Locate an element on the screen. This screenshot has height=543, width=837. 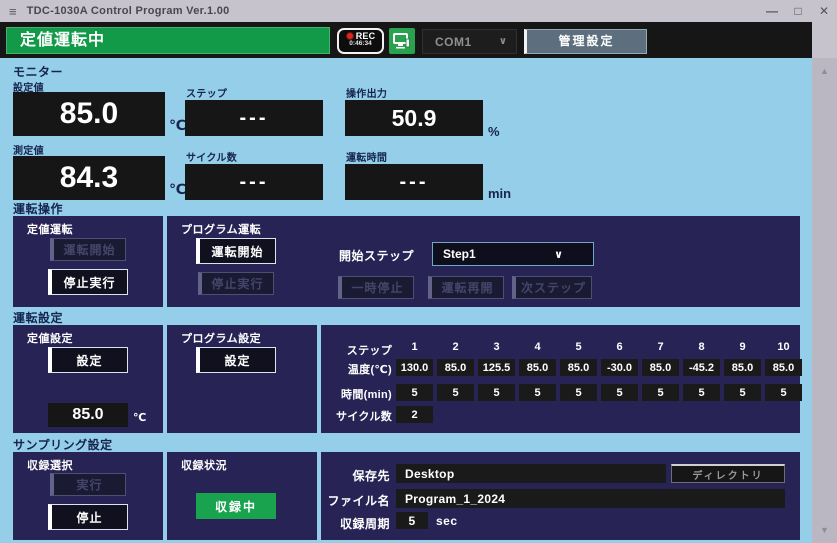
fixed-set-button: 設定 is located at coordinates (88, 360).